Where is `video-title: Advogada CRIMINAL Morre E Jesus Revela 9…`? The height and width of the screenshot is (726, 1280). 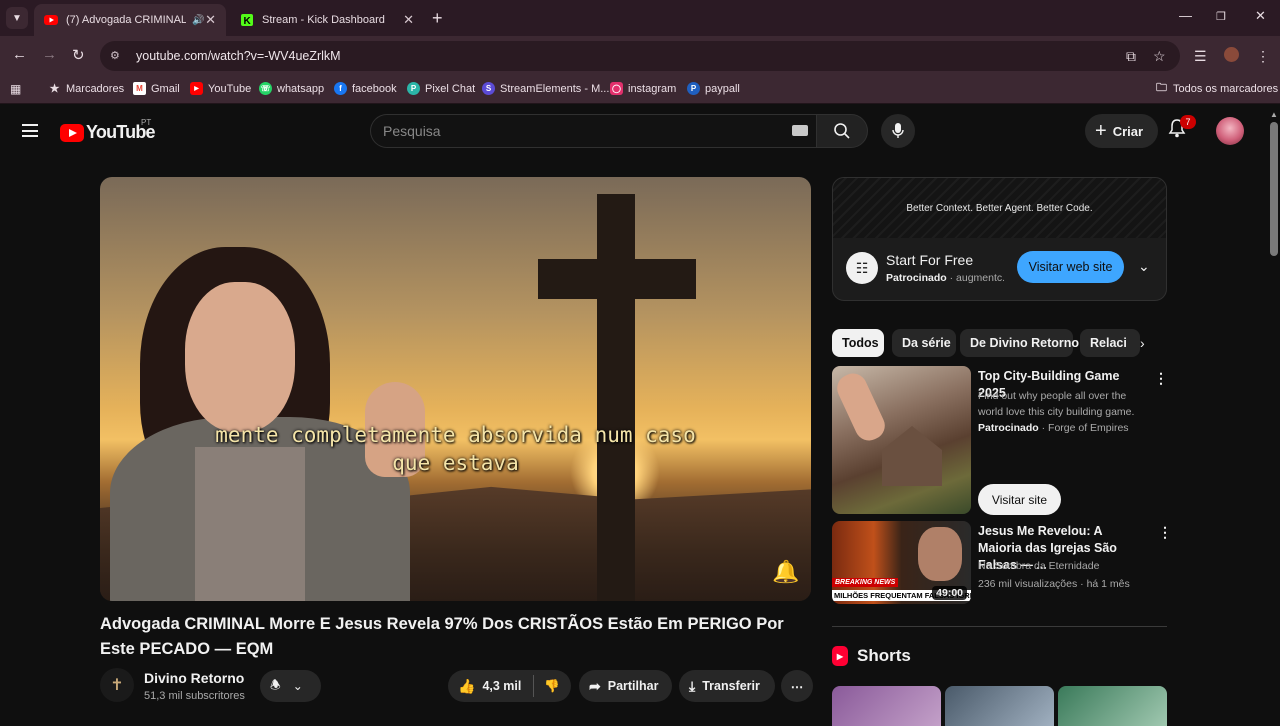 video-title: Advogada CRIMINAL Morre E Jesus Revela 9… is located at coordinates (442, 636).